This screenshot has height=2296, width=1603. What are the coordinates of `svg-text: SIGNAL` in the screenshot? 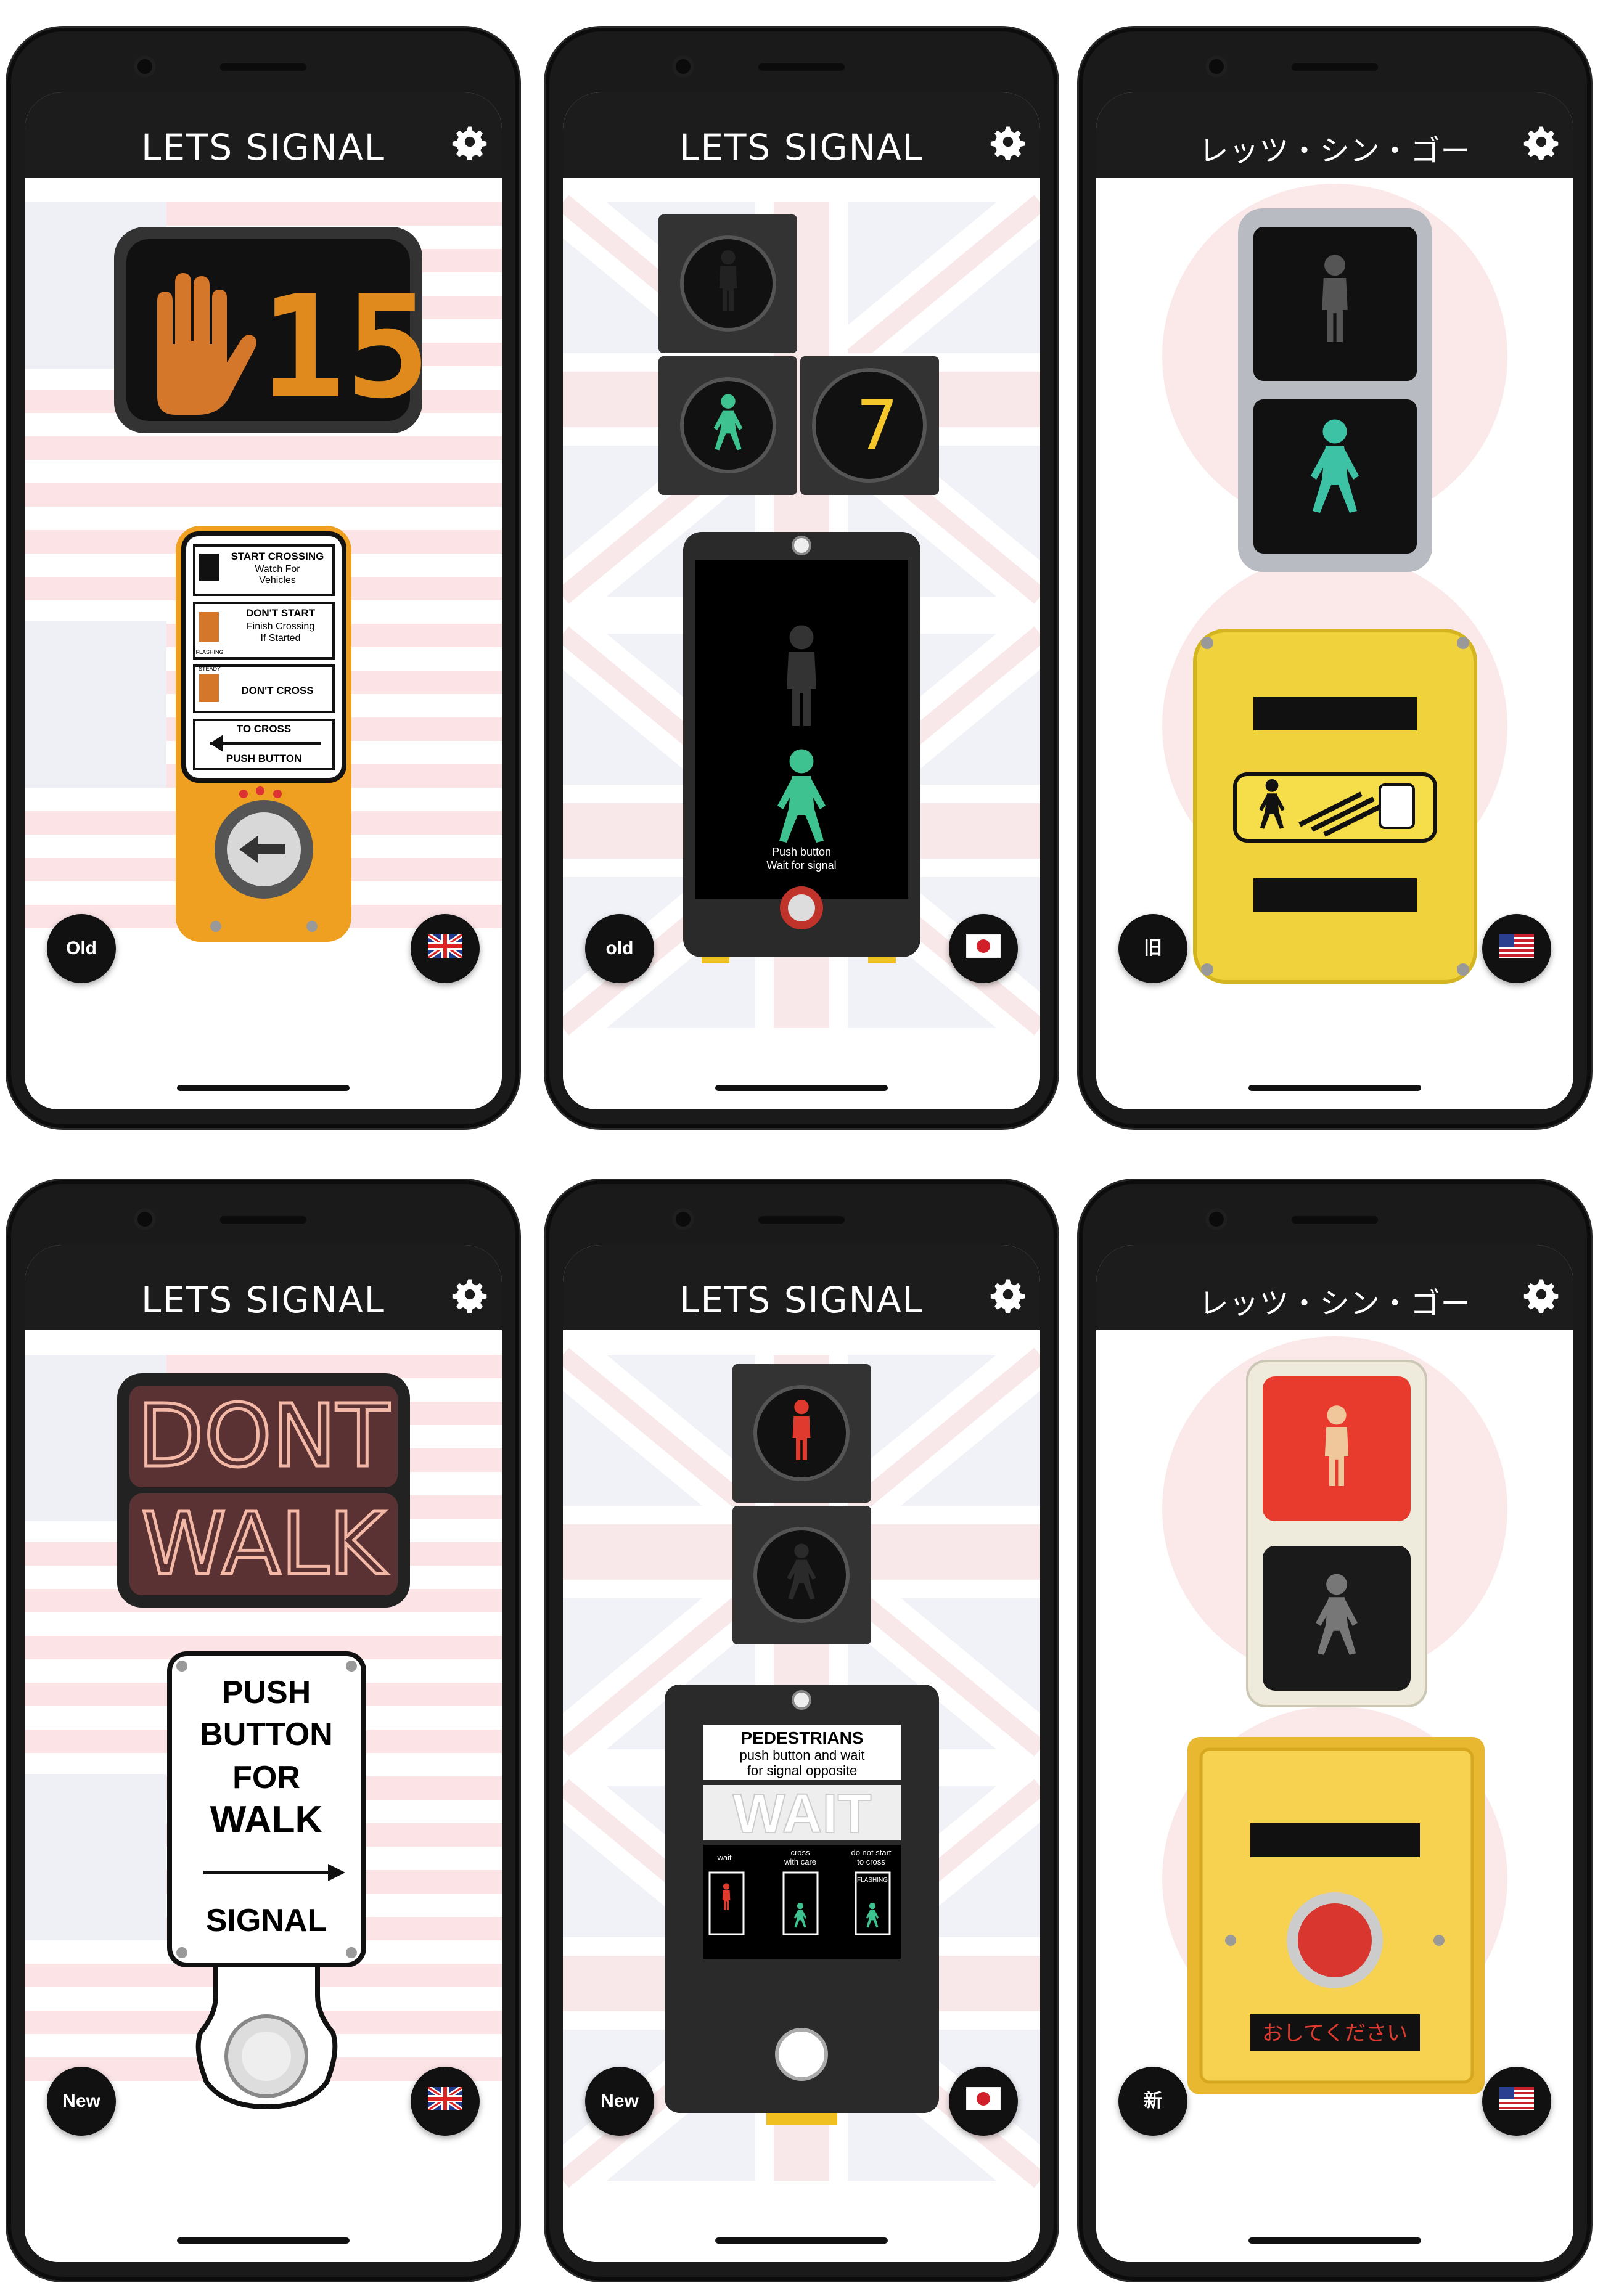 It's located at (267, 1921).